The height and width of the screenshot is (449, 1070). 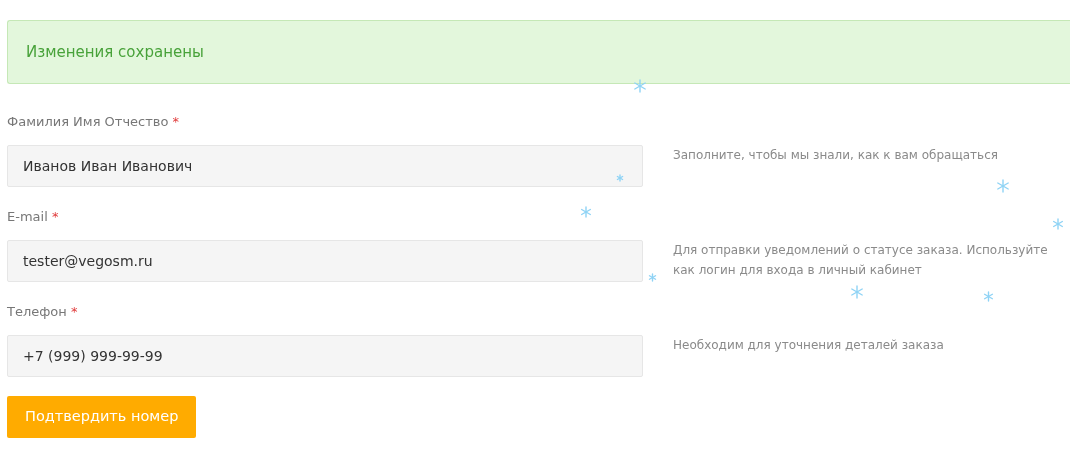 What do you see at coordinates (115, 52) in the screenshot?
I see `alert-text: Изменения сохранены` at bounding box center [115, 52].